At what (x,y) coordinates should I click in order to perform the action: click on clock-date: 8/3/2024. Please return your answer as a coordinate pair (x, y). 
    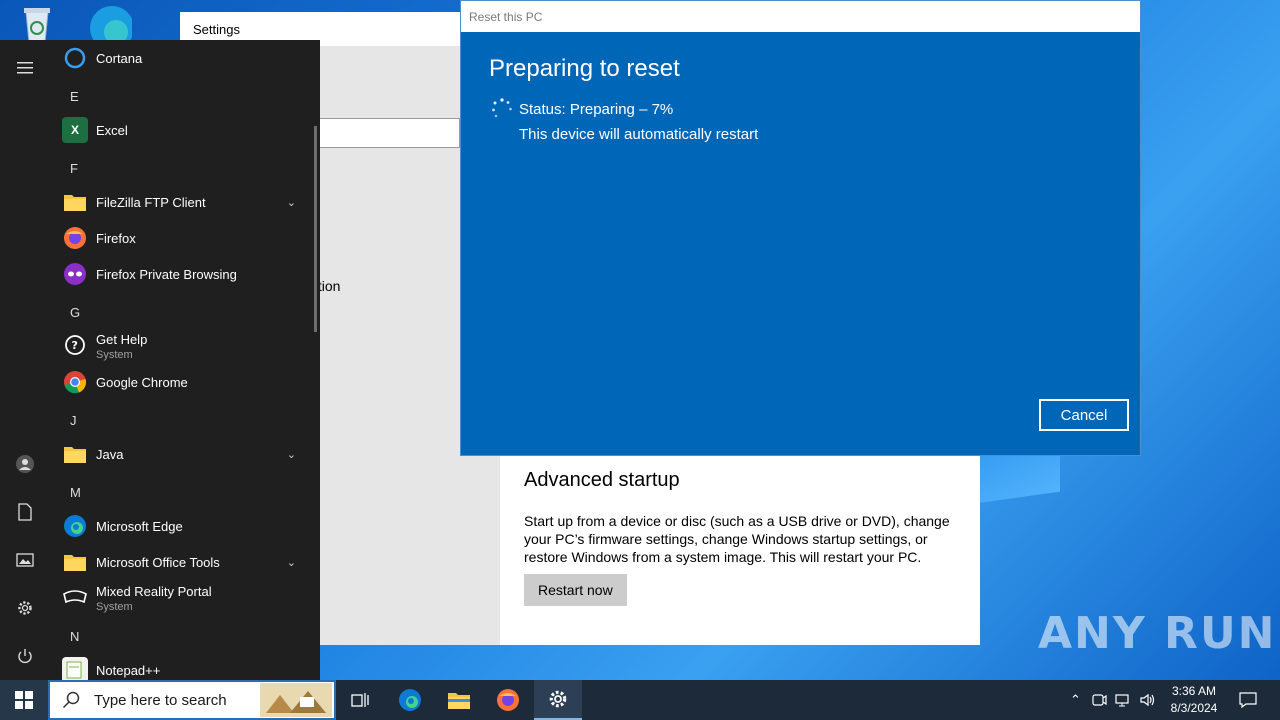
    Looking at the image, I should click on (1194, 708).